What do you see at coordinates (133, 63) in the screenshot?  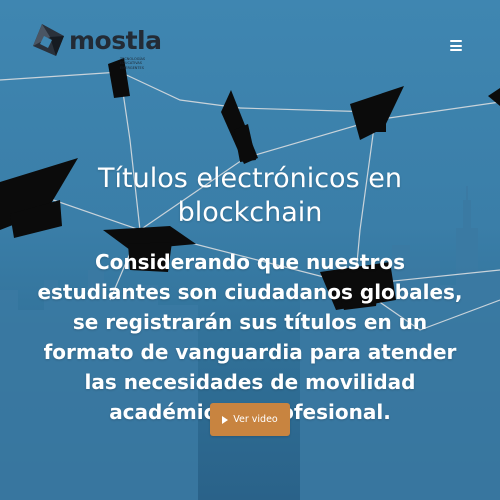 I see `brand-tagline: TECNOLOGÍAS EDUCATIVAS EMERGENTES` at bounding box center [133, 63].